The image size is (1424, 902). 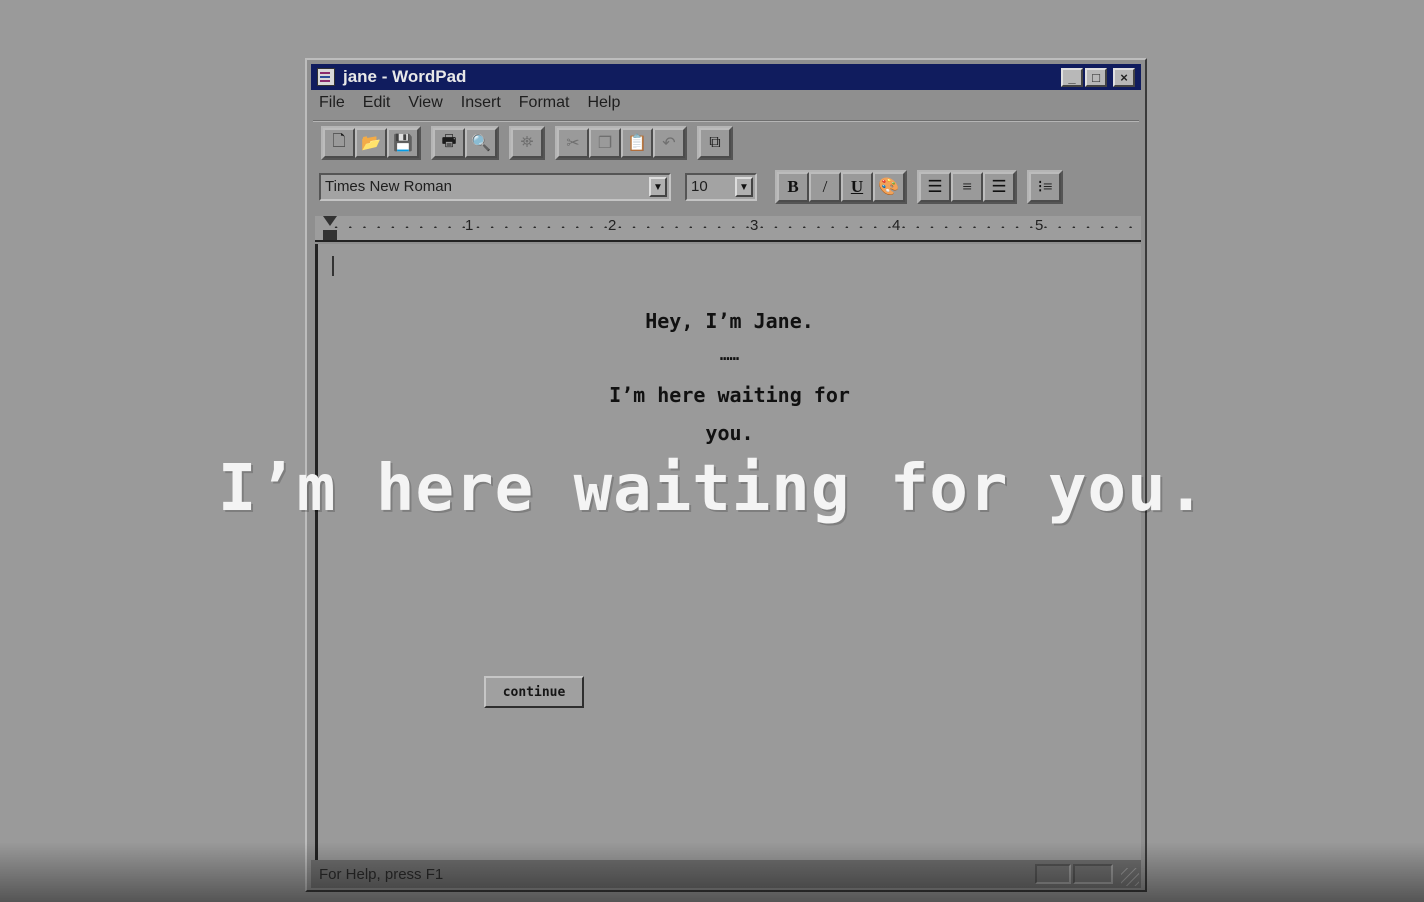 I want to click on text-caret, so click(x=333, y=266).